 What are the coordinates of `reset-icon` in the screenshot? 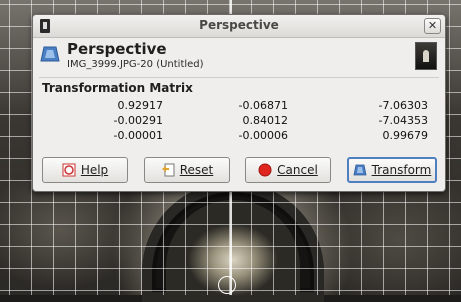 It's located at (168, 170).